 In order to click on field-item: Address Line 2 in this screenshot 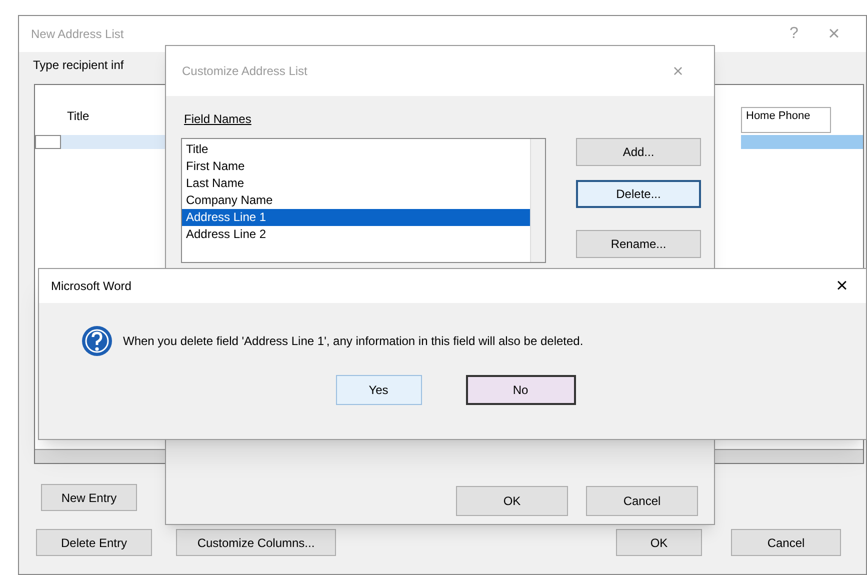, I will do `click(356, 234)`.